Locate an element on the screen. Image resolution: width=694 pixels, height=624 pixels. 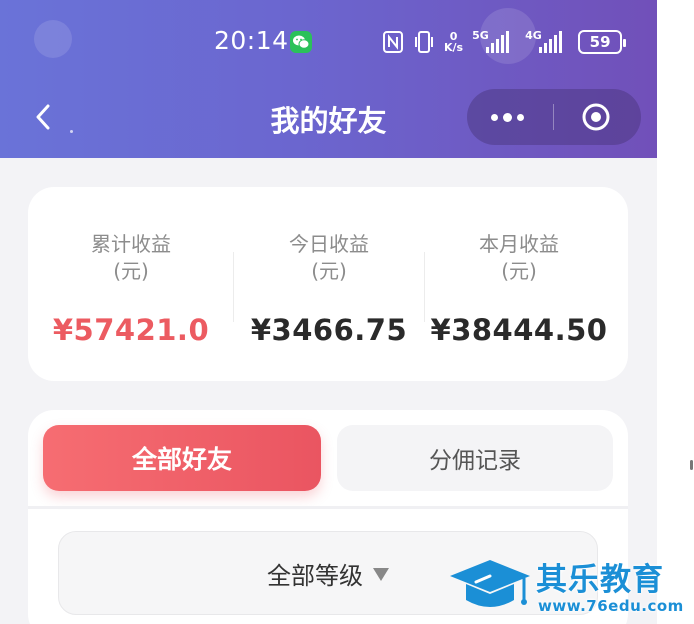
vibrate-icon is located at coordinates (424, 42).